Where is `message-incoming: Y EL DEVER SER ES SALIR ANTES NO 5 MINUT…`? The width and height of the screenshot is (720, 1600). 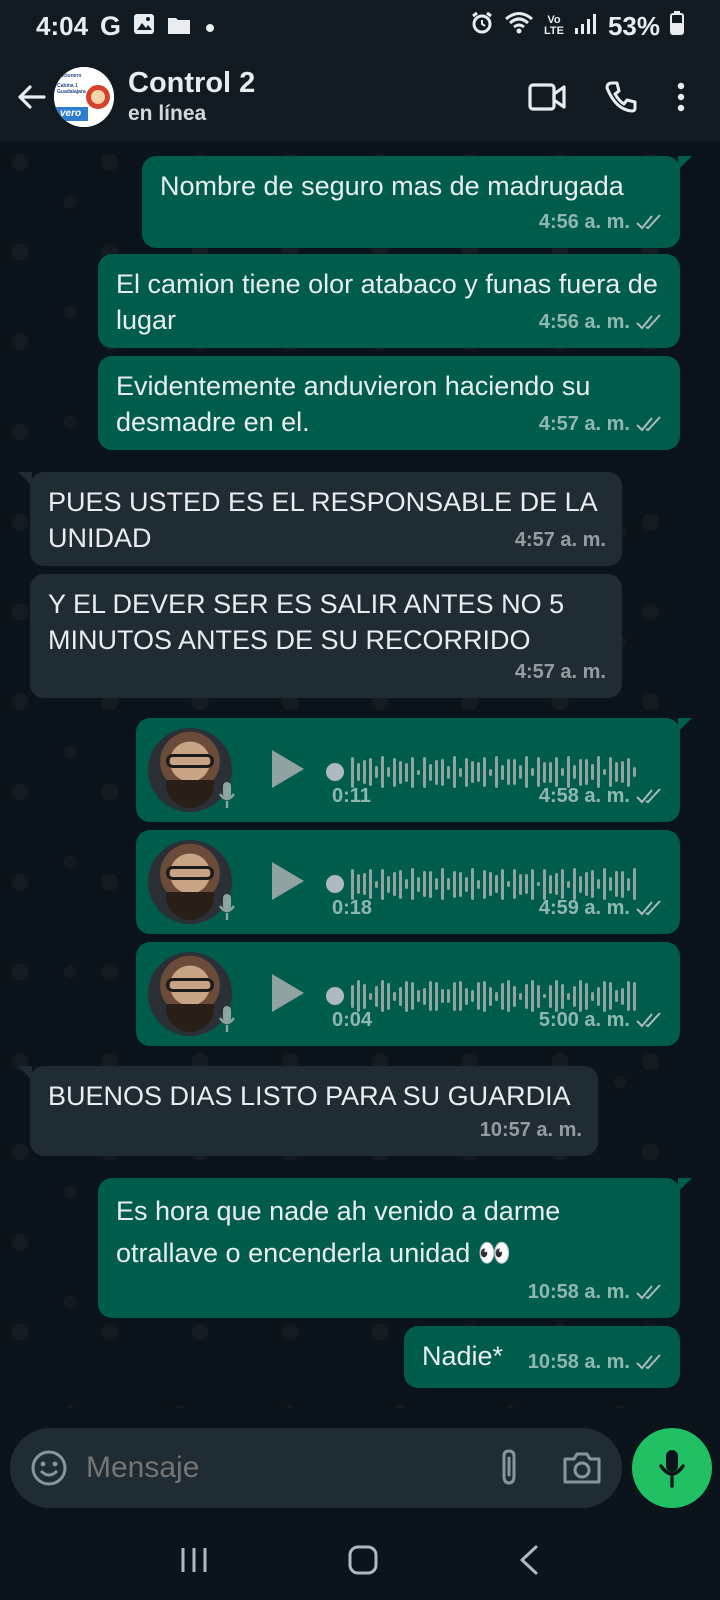
message-incoming: Y EL DEVER SER ES SALIR ANTES NO 5 MINUT… is located at coordinates (326, 636).